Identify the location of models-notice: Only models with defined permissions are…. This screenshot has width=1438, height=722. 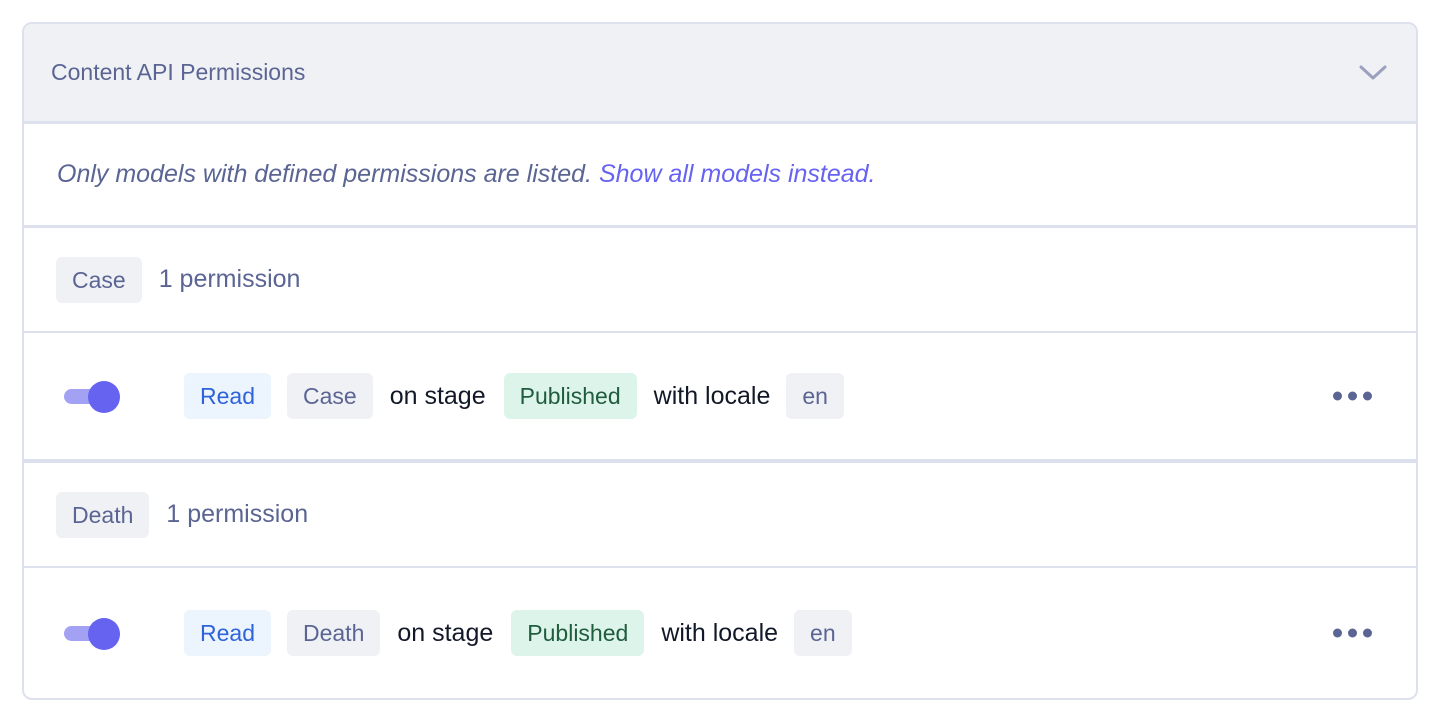
(720, 176).